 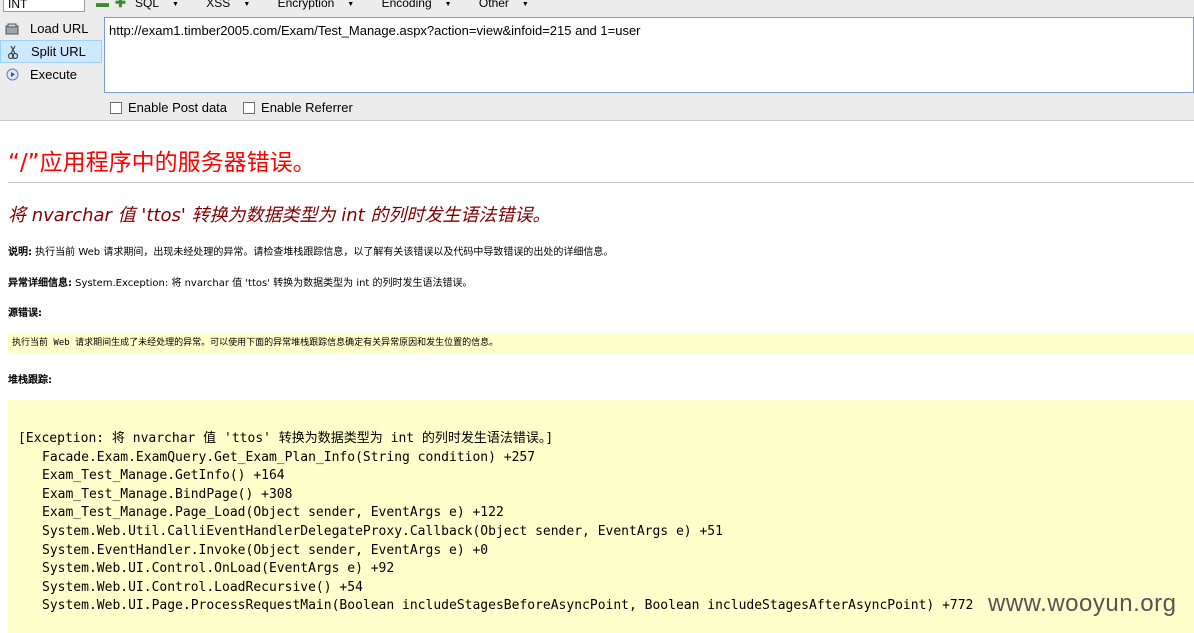 What do you see at coordinates (59, 28) in the screenshot?
I see `load-url-label: Load URL` at bounding box center [59, 28].